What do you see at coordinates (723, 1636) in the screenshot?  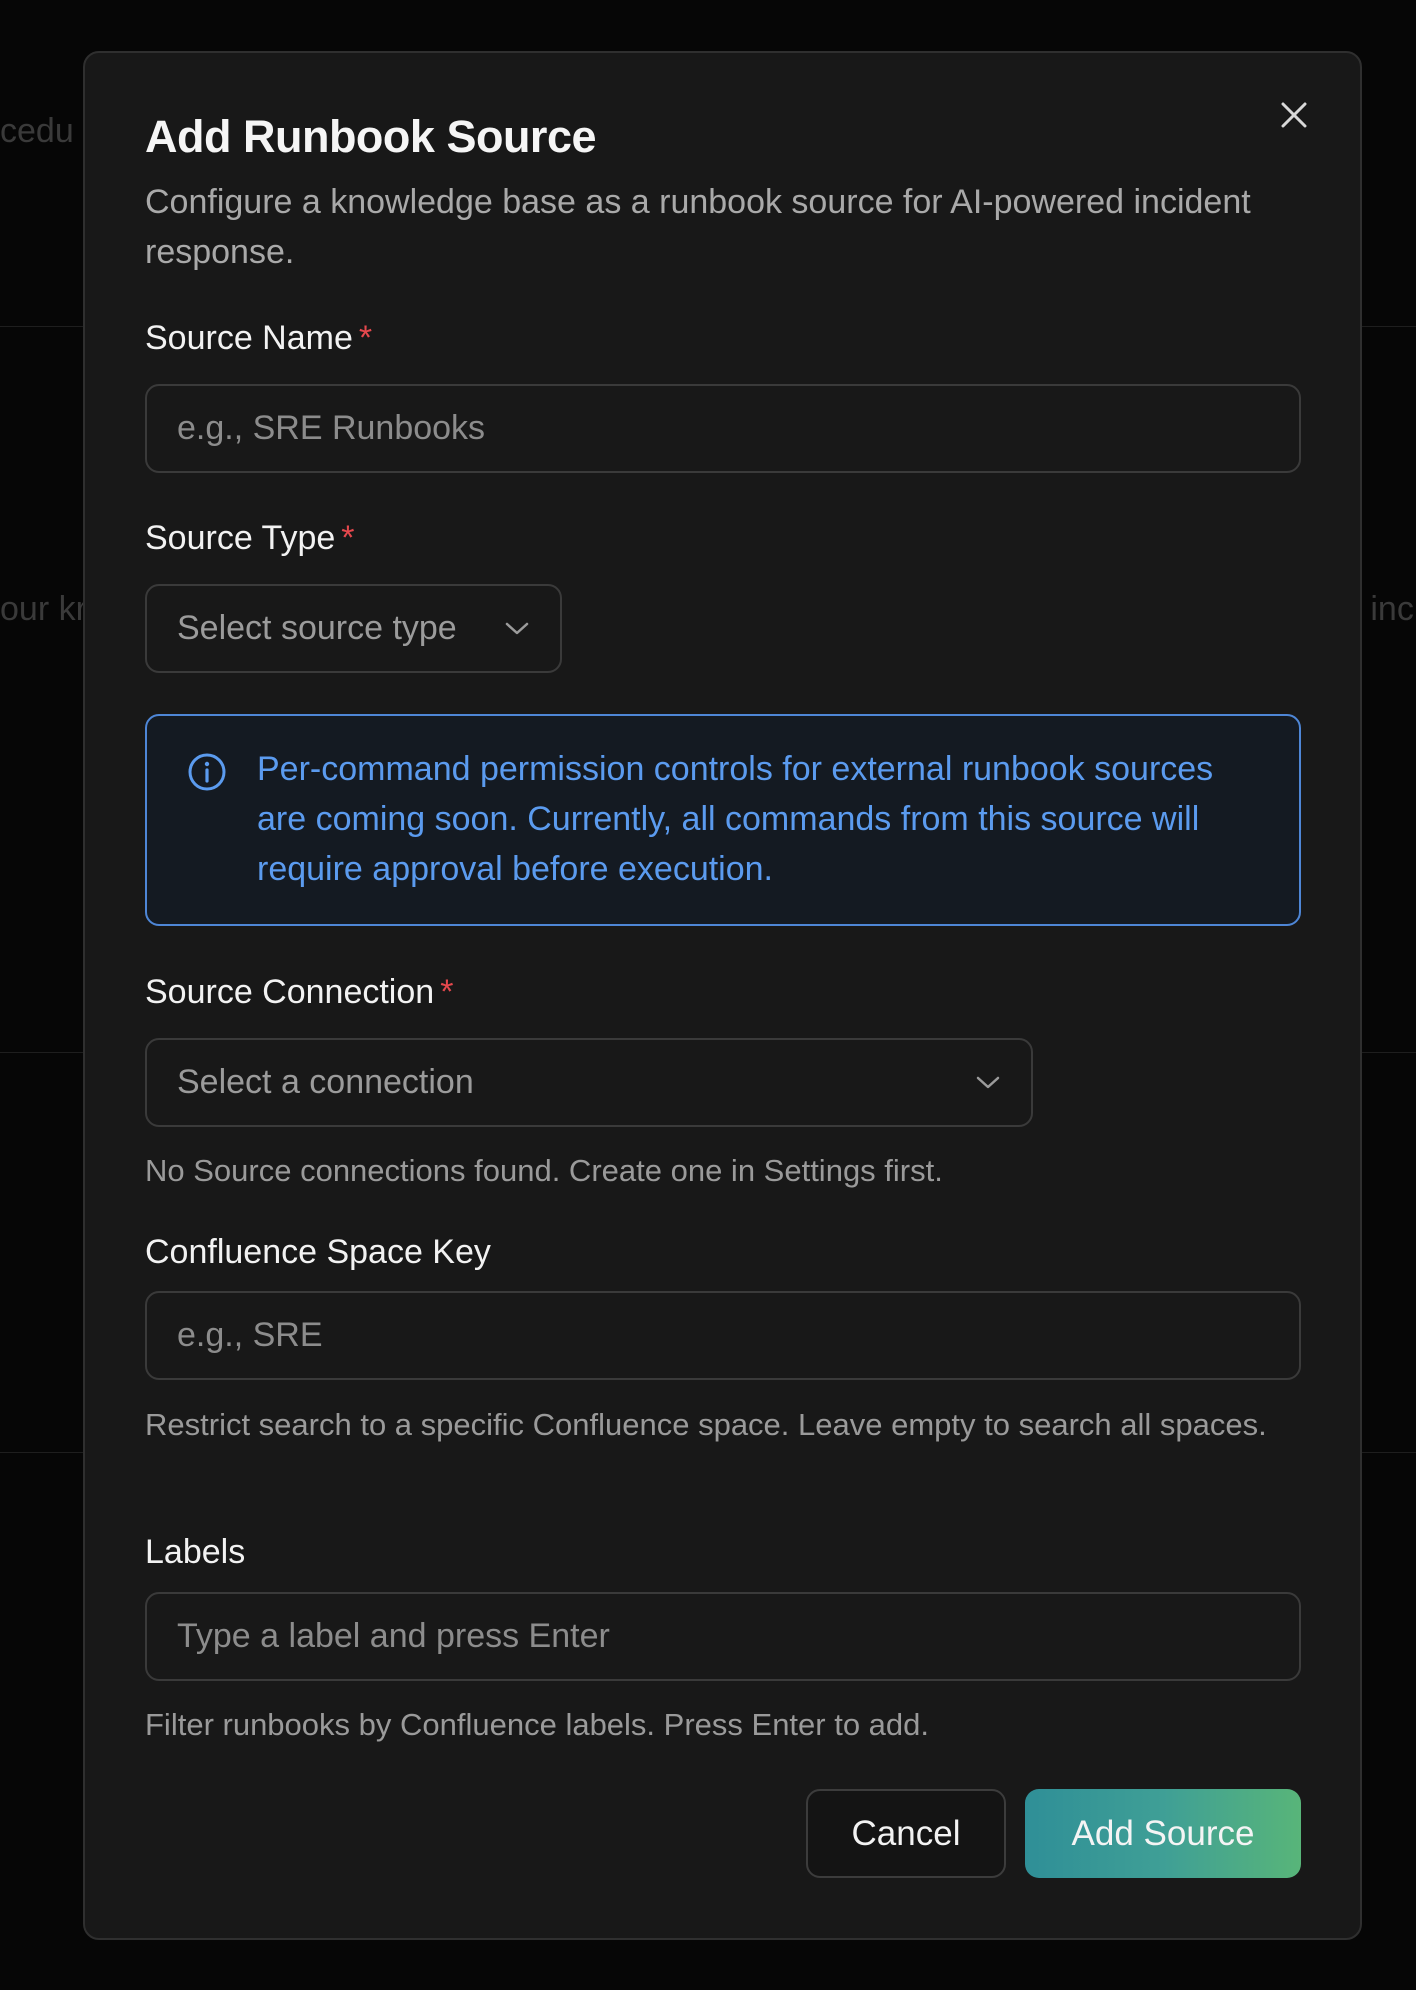 I see `labels-input` at bounding box center [723, 1636].